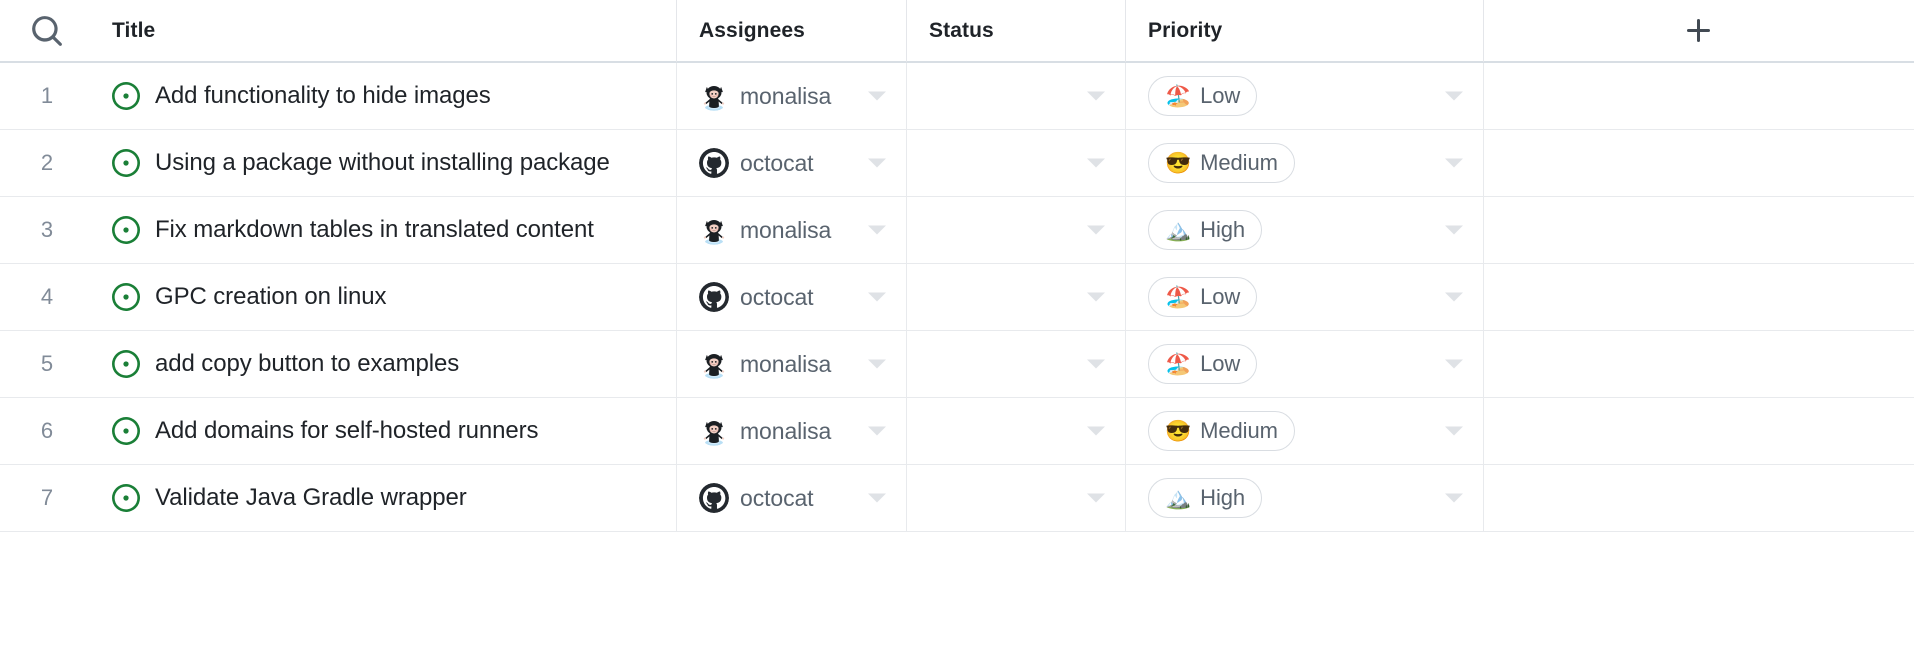  What do you see at coordinates (1016, 31) in the screenshot?
I see `column-header-status: Status` at bounding box center [1016, 31].